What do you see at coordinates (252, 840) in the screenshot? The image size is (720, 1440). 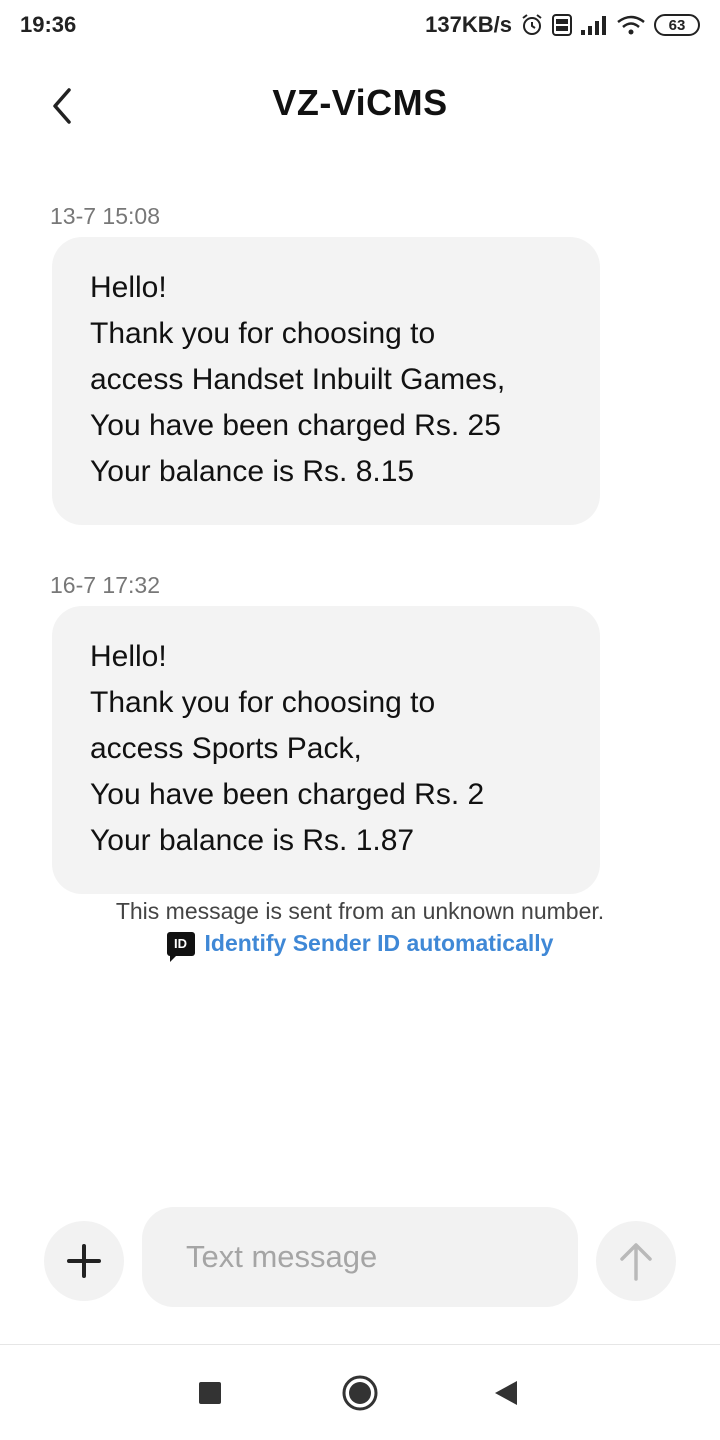 I see `message-line: Your balance is Rs. 1.87` at bounding box center [252, 840].